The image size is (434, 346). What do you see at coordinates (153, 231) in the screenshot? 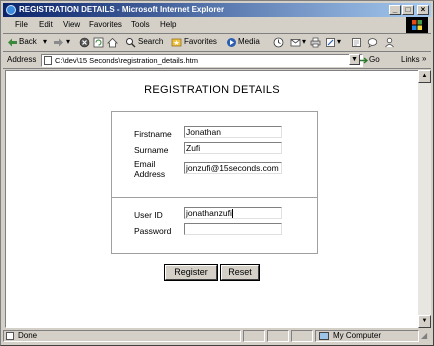
I see `password-label: Password` at bounding box center [153, 231].